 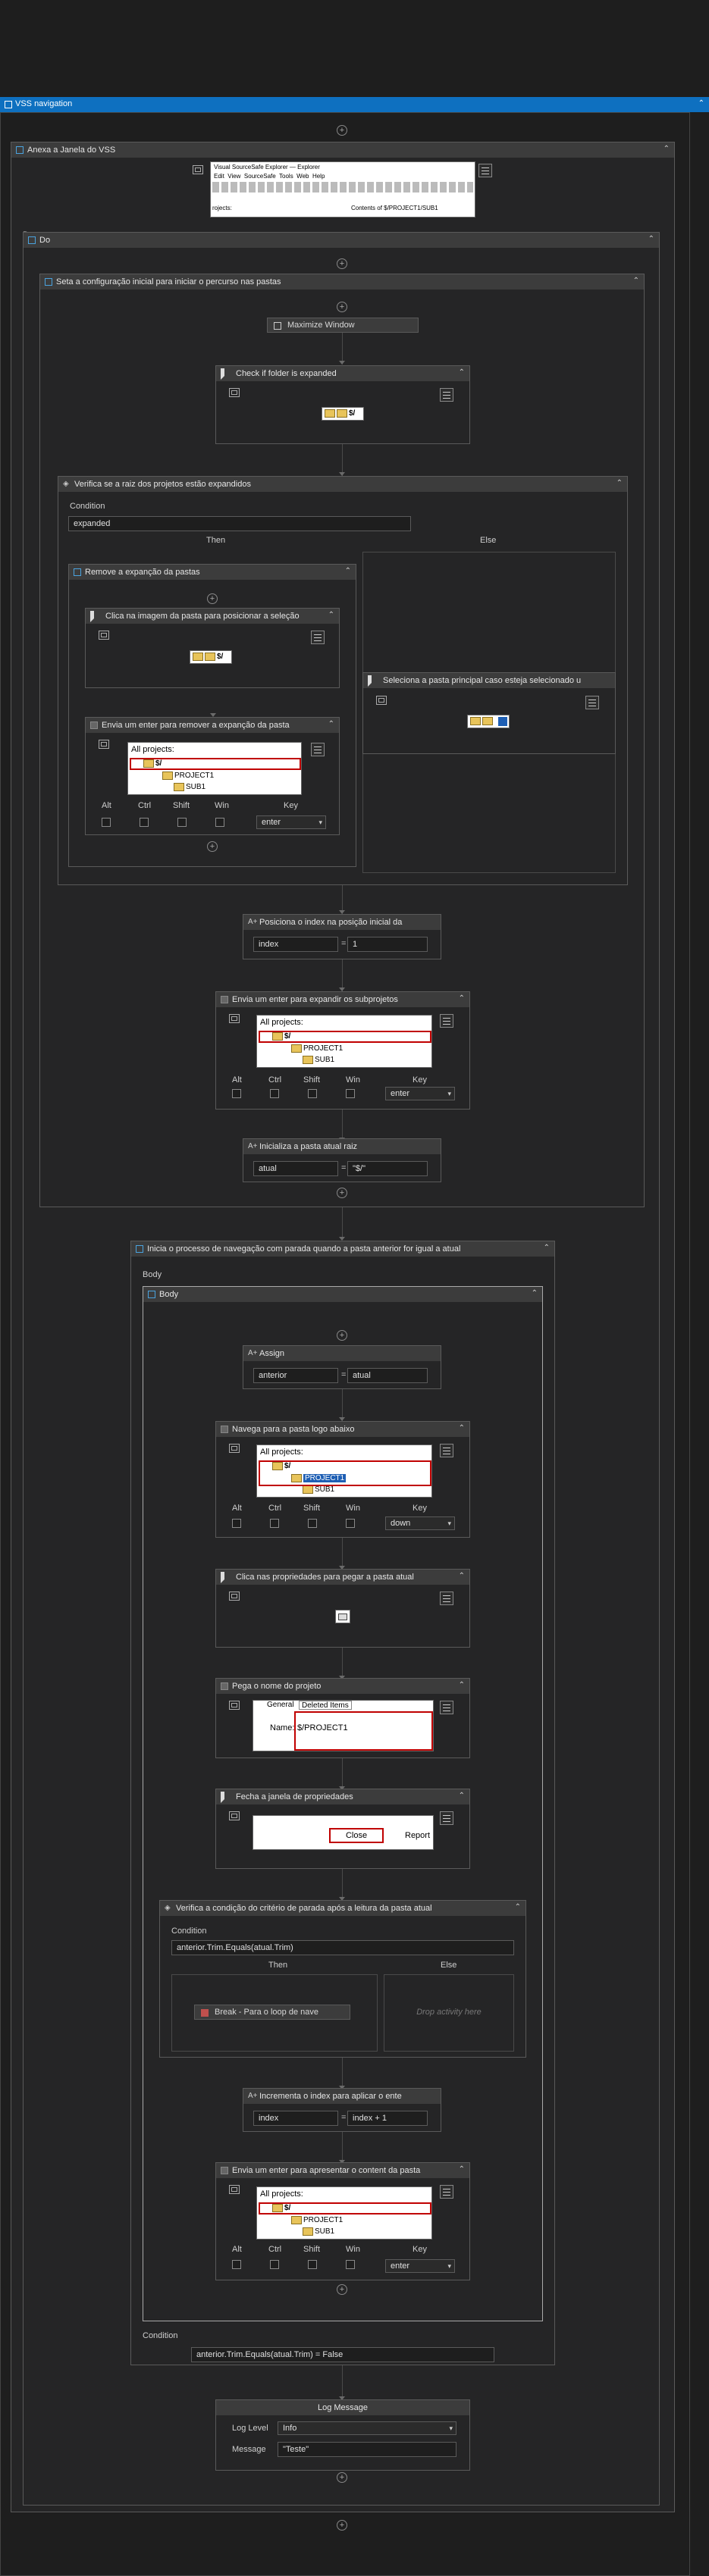 What do you see at coordinates (446, 1450) in the screenshot?
I see `navigate-down-menu-button` at bounding box center [446, 1450].